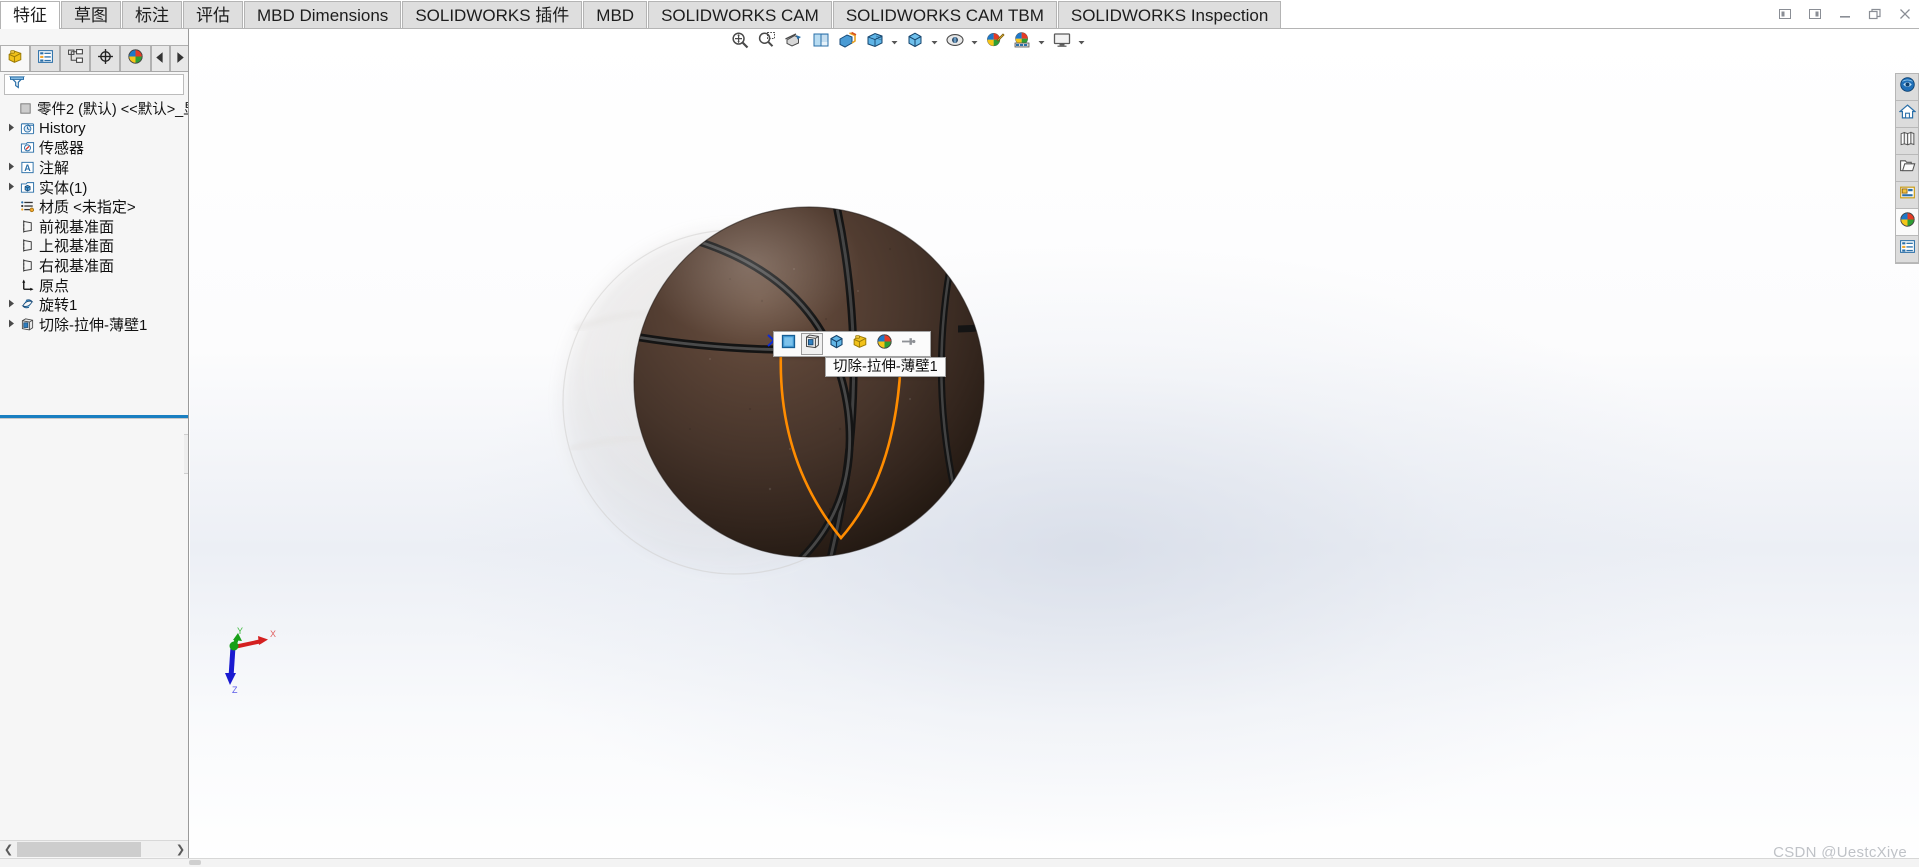 The height and width of the screenshot is (867, 1919). I want to click on tree-item-label: History, so click(62, 128).